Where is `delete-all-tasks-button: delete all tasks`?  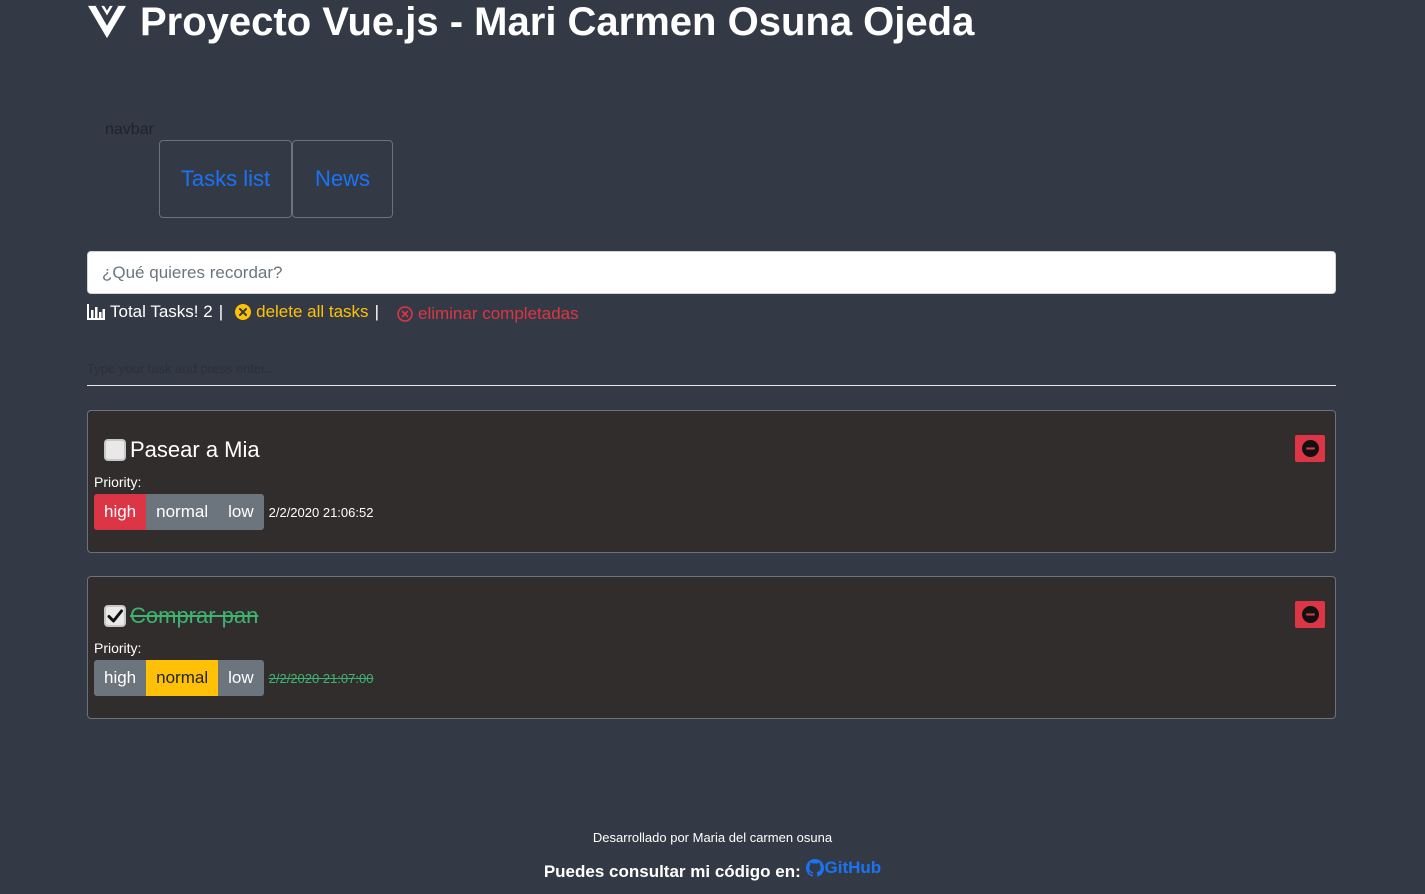
delete-all-tasks-button: delete all tasks is located at coordinates (302, 312).